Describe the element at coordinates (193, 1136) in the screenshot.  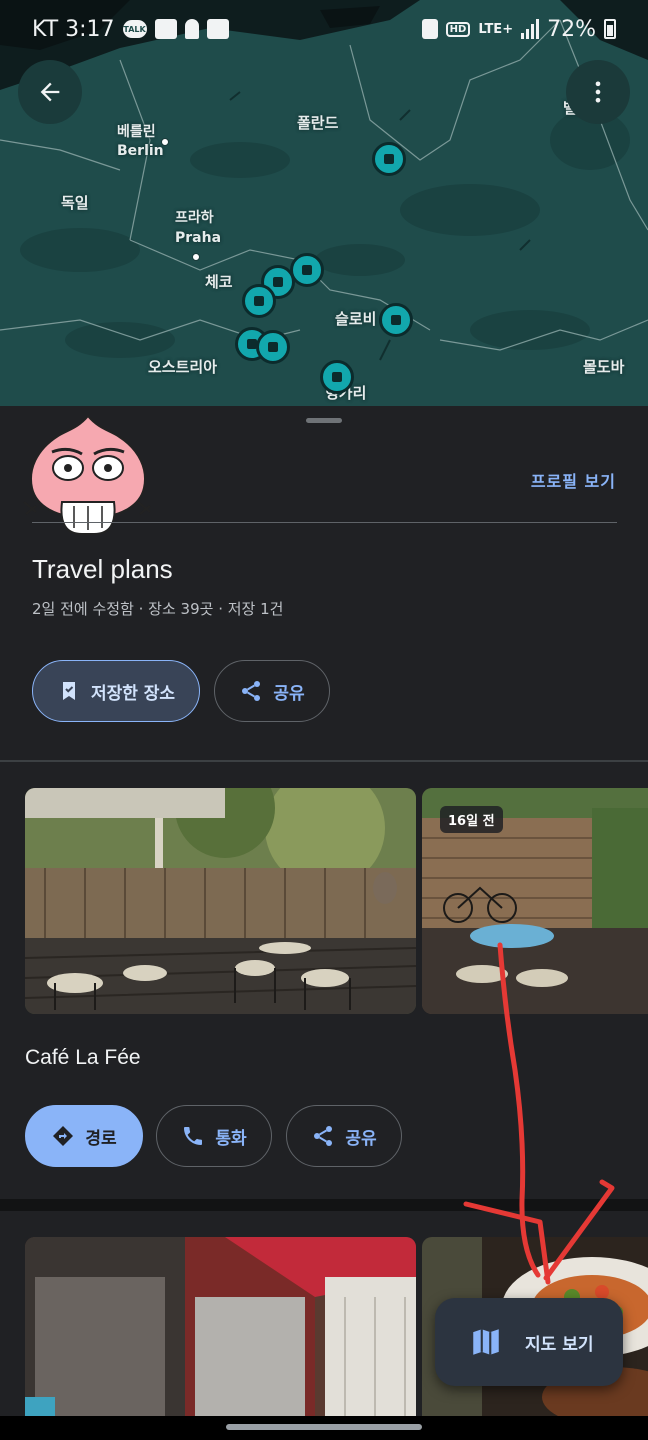
I see `phone-icon` at that location.